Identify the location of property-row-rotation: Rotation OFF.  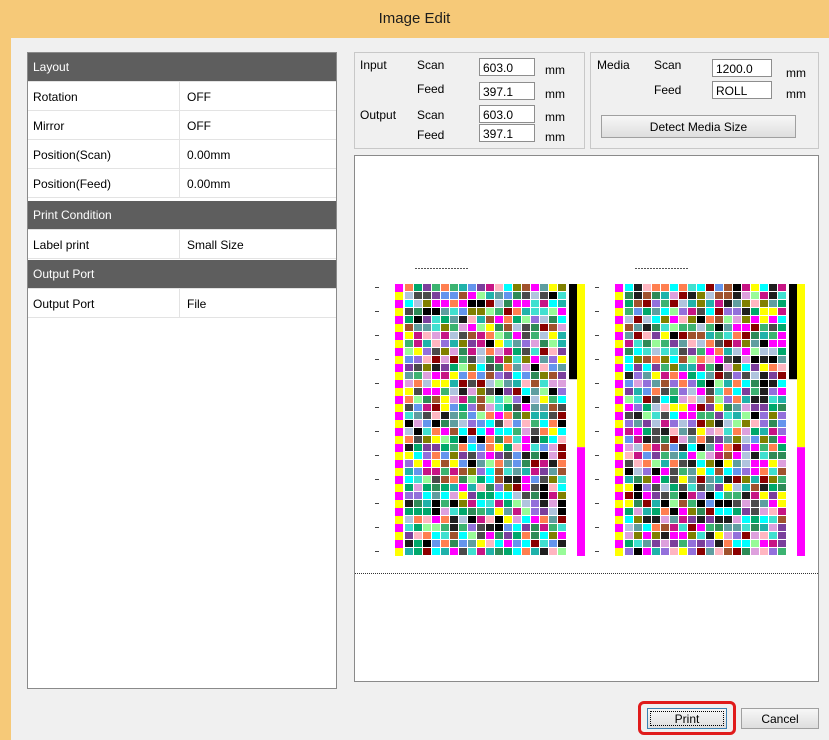
(182, 96).